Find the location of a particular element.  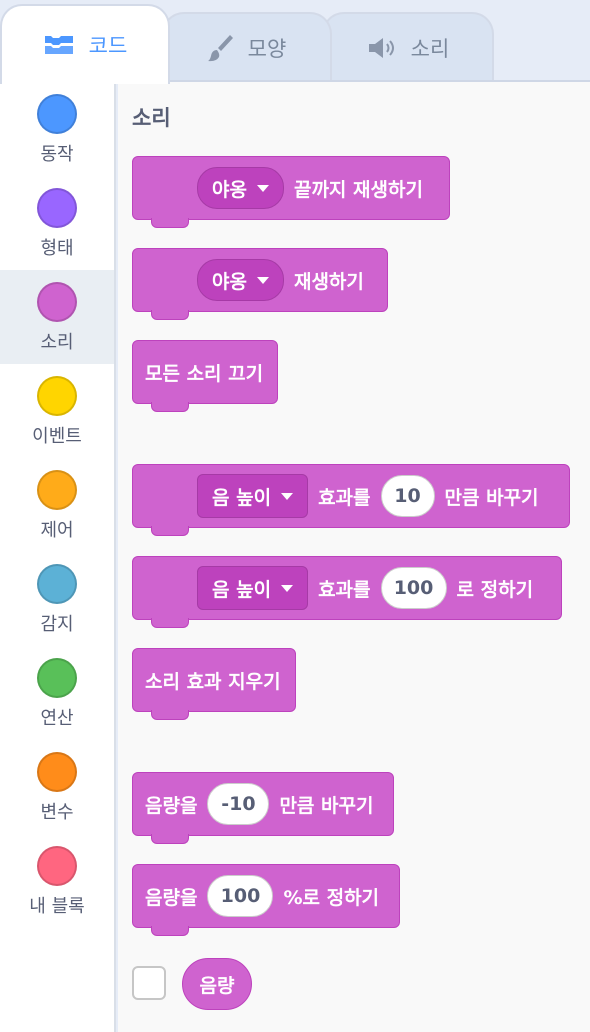

volume-value-input: 100 is located at coordinates (240, 896).